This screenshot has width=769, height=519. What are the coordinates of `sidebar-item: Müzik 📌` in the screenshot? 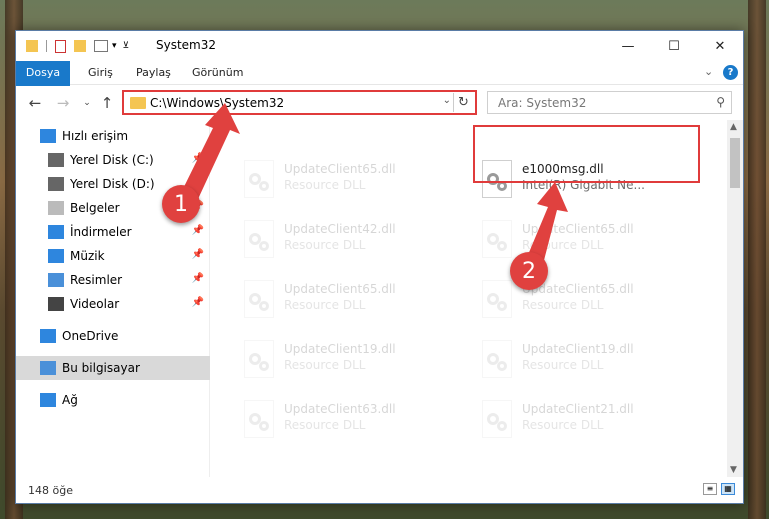 It's located at (113, 256).